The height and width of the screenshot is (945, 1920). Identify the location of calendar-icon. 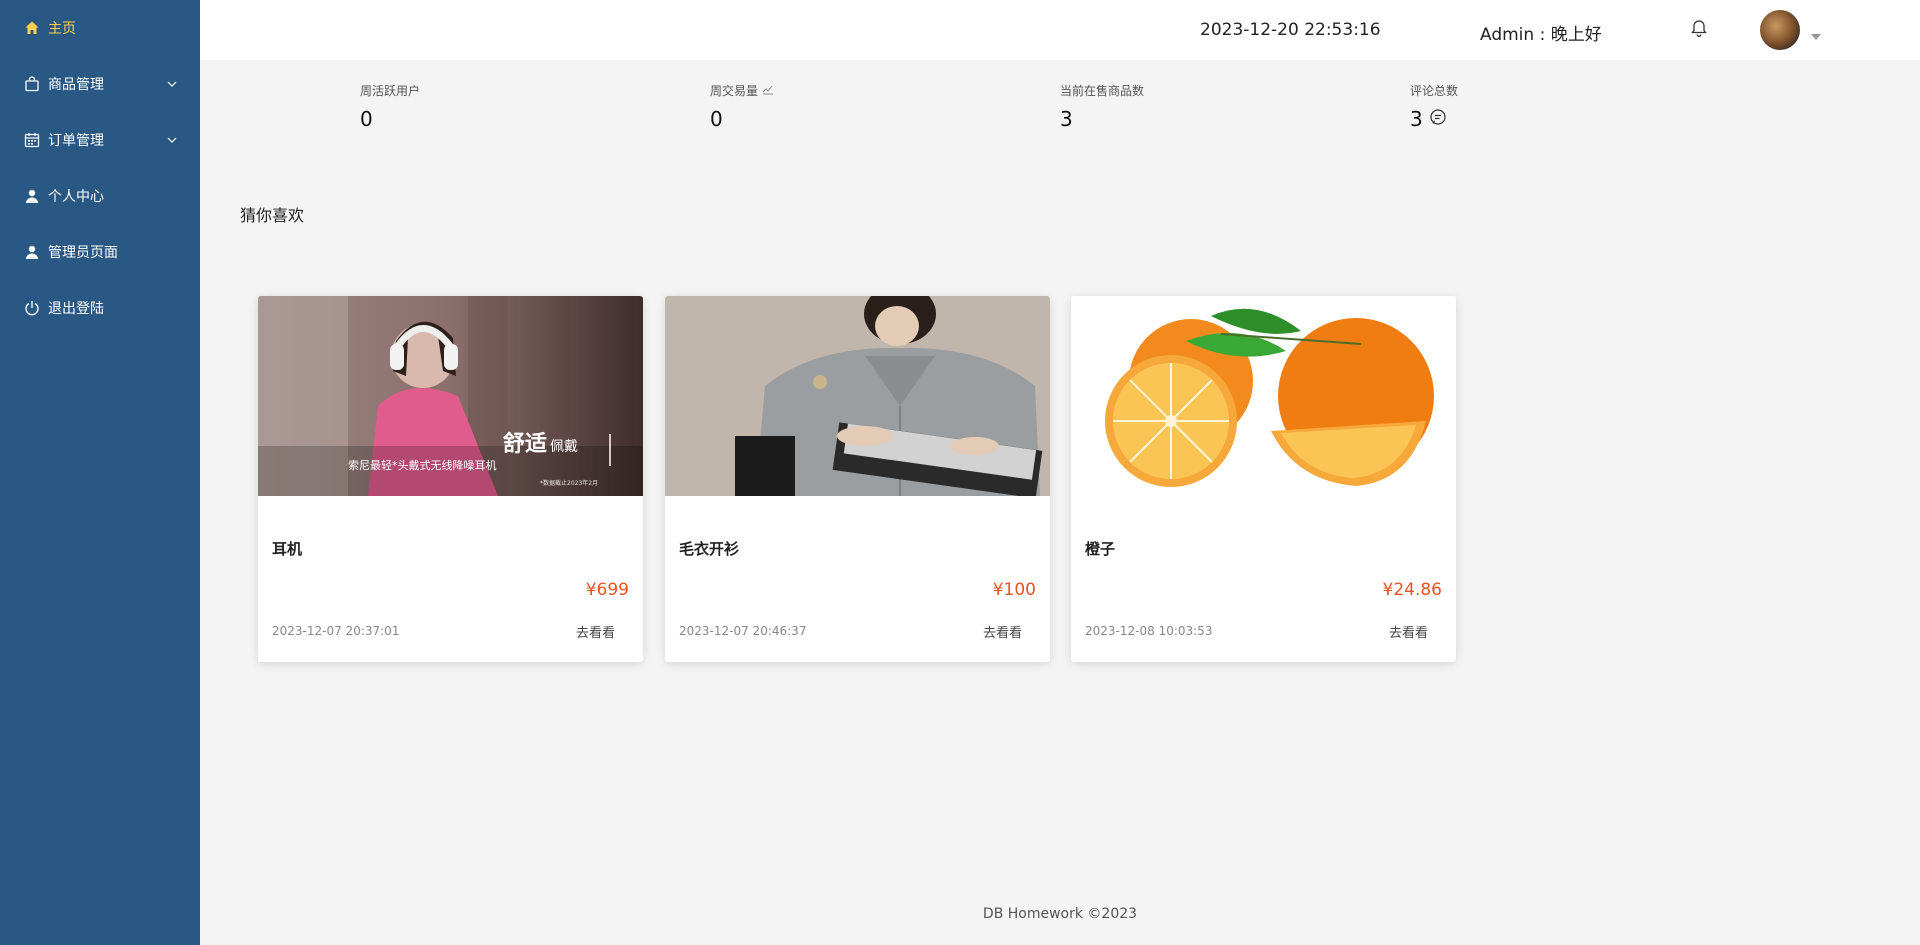
(32, 140).